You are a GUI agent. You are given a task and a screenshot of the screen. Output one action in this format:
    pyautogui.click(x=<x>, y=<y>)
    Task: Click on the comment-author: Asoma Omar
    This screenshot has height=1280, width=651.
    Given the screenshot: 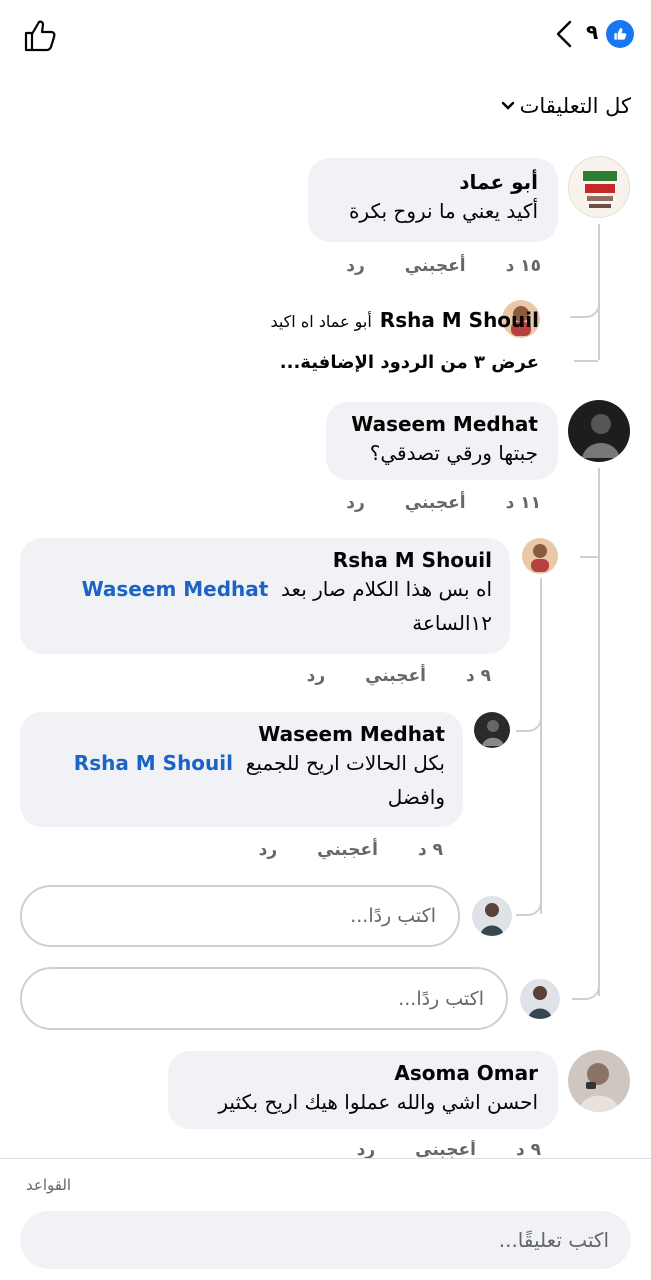 What is the action you would take?
    pyautogui.click(x=363, y=1073)
    